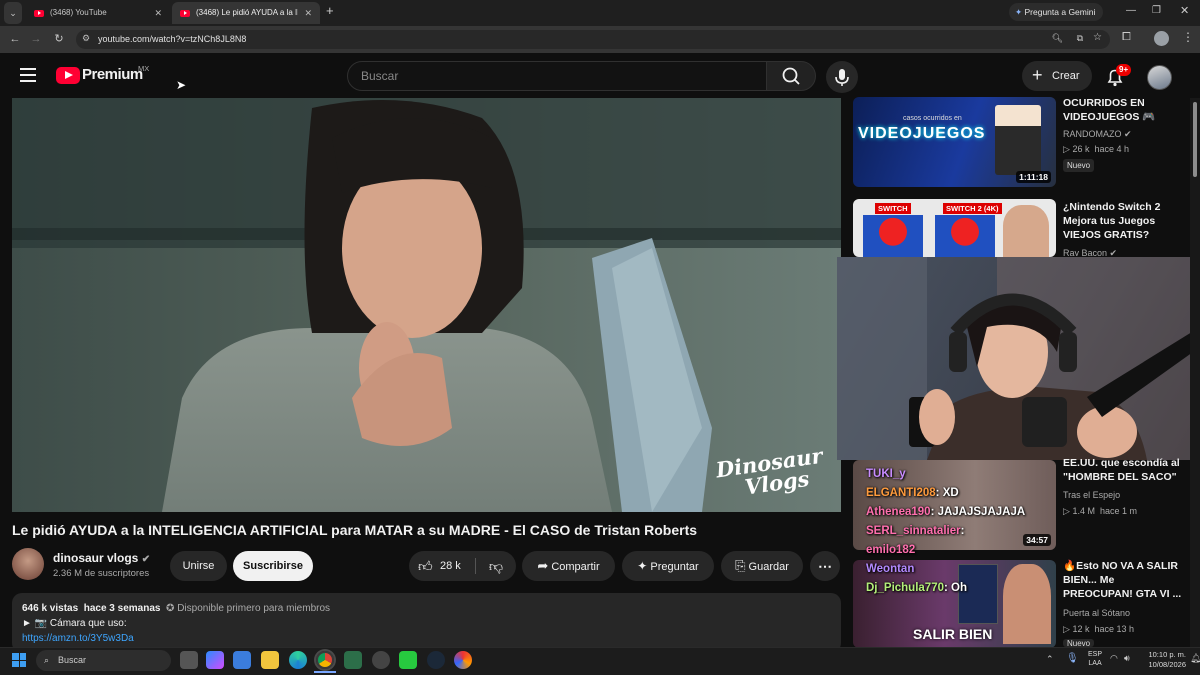 The image size is (1200, 675). Describe the element at coordinates (791, 76) in the screenshot. I see `search-button` at that location.